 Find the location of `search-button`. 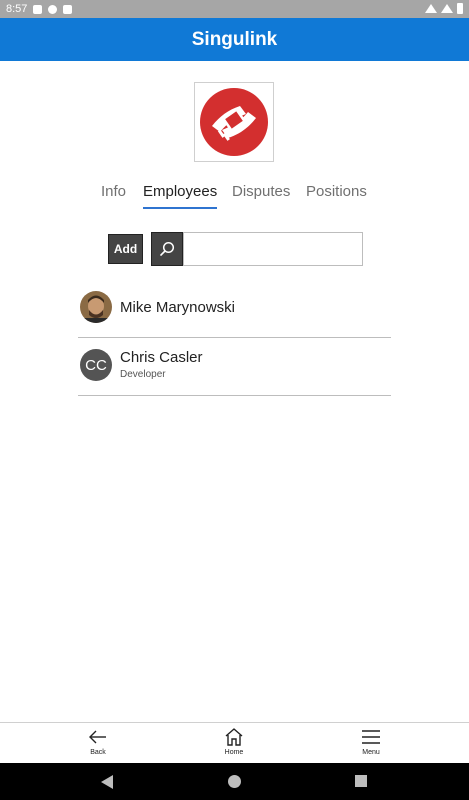

search-button is located at coordinates (167, 249).